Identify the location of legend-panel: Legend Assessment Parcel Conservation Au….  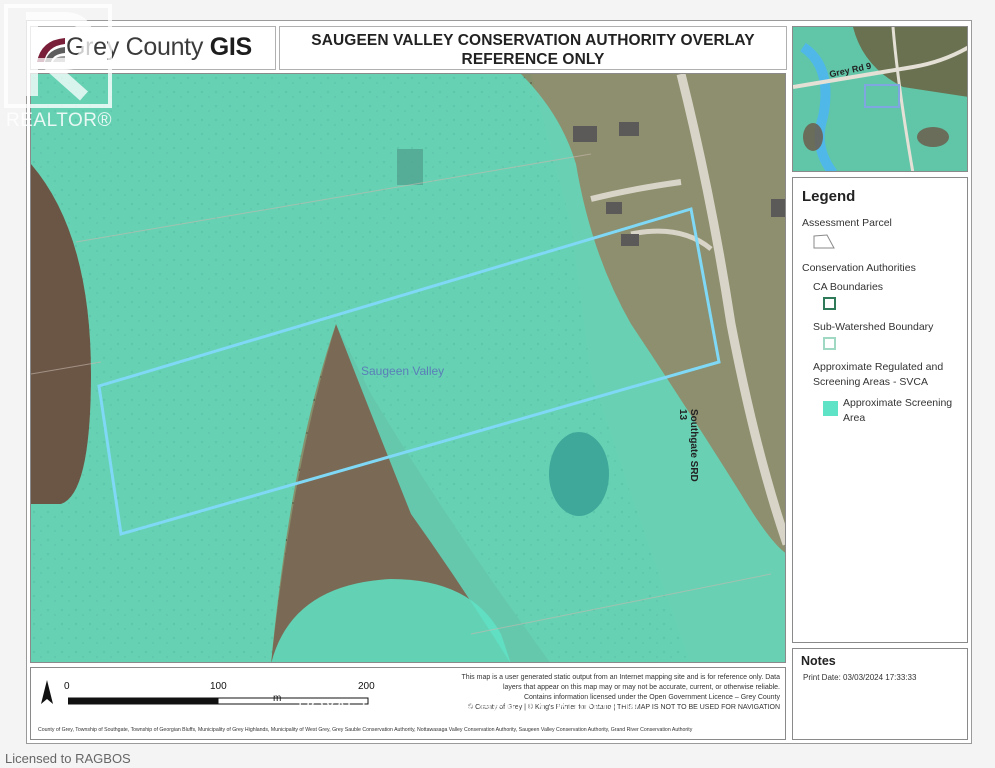
(880, 410).